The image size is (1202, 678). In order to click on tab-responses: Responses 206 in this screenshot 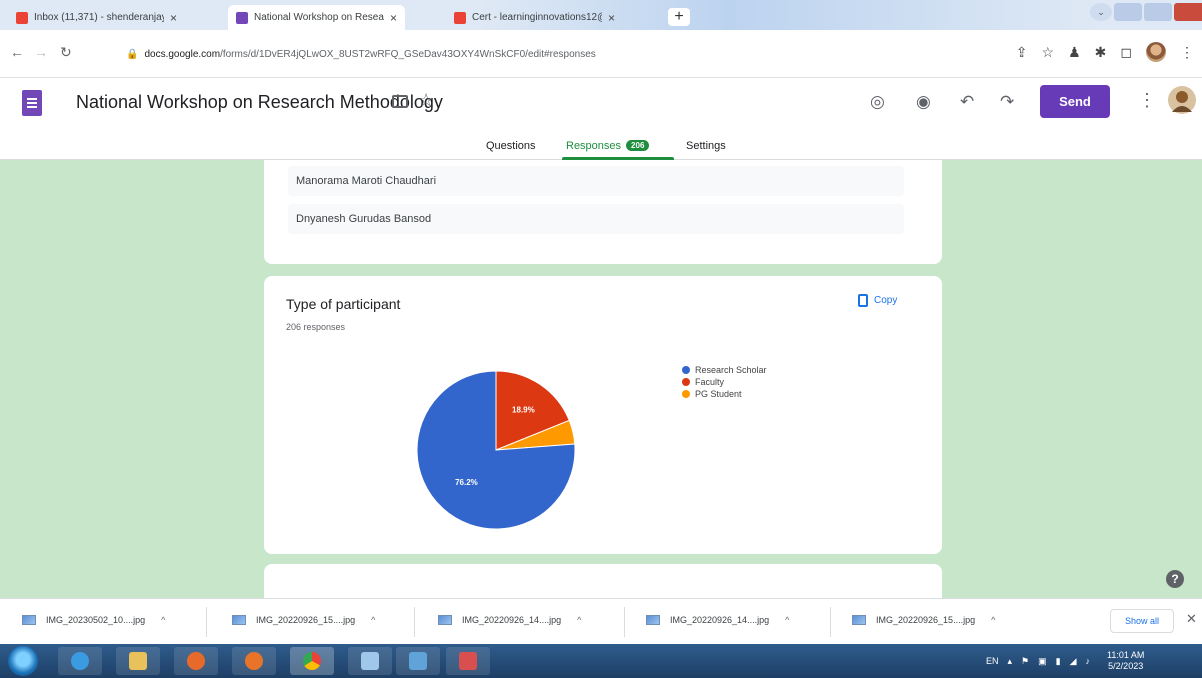, I will do `click(608, 146)`.